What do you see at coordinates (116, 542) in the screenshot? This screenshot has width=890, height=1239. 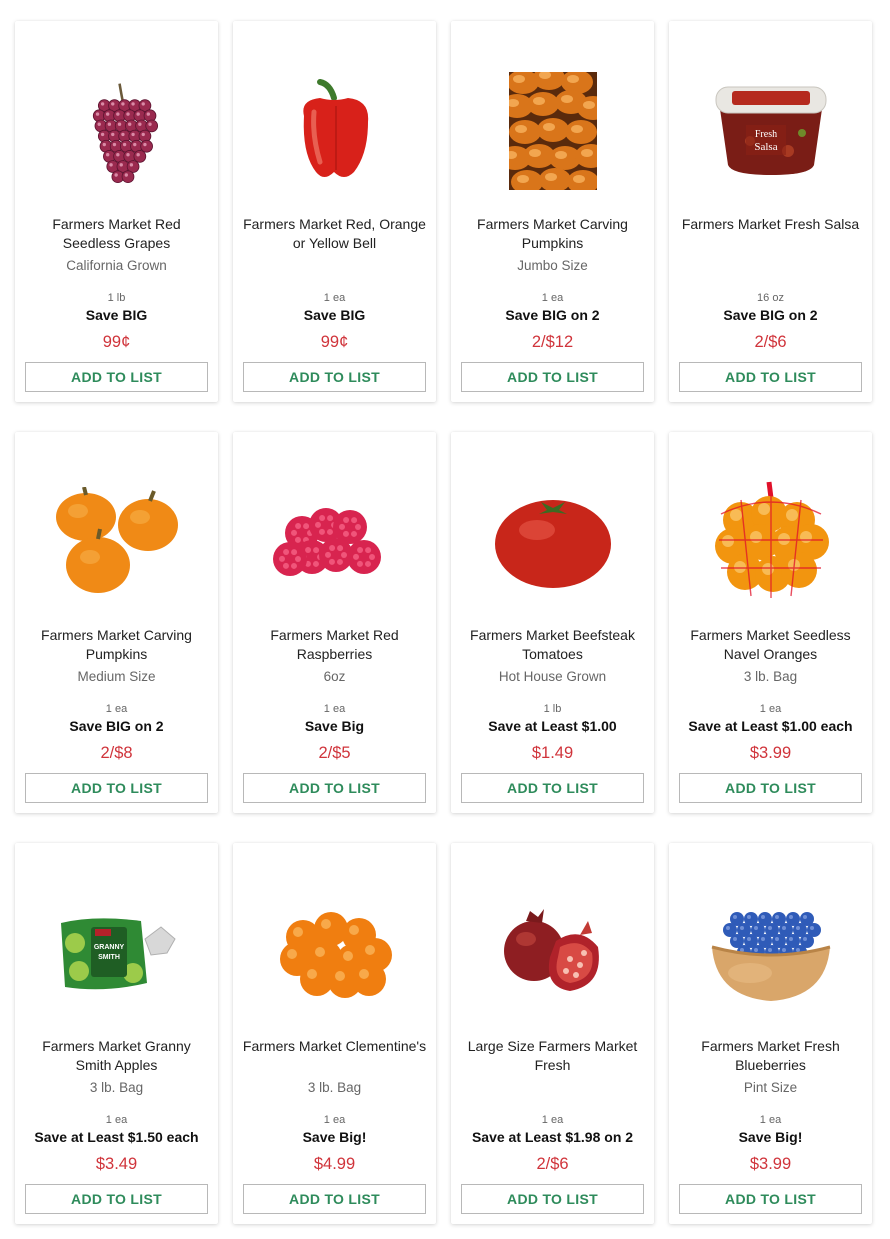 I see `pumpkins-image` at bounding box center [116, 542].